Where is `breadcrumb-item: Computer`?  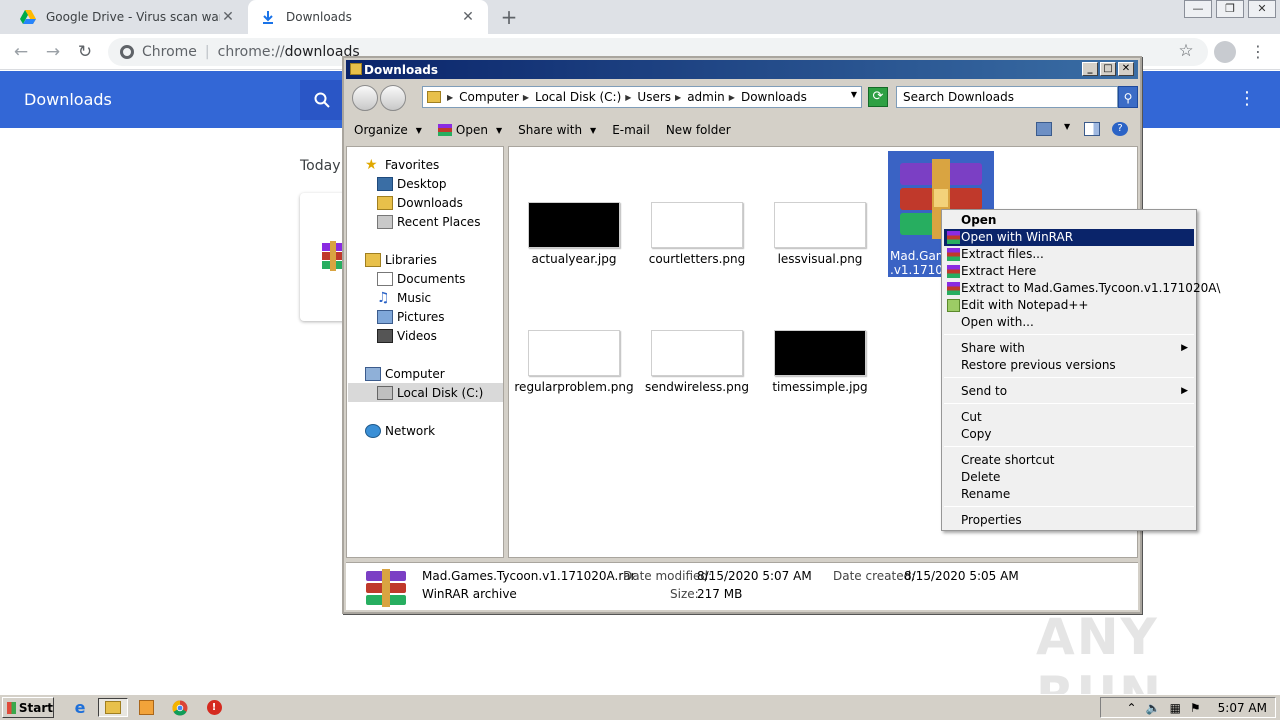
breadcrumb-item: Computer is located at coordinates (489, 97).